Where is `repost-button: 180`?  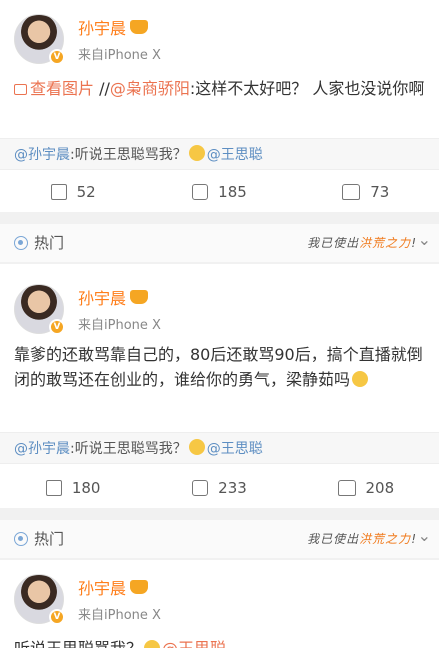 repost-button: 180 is located at coordinates (73, 488).